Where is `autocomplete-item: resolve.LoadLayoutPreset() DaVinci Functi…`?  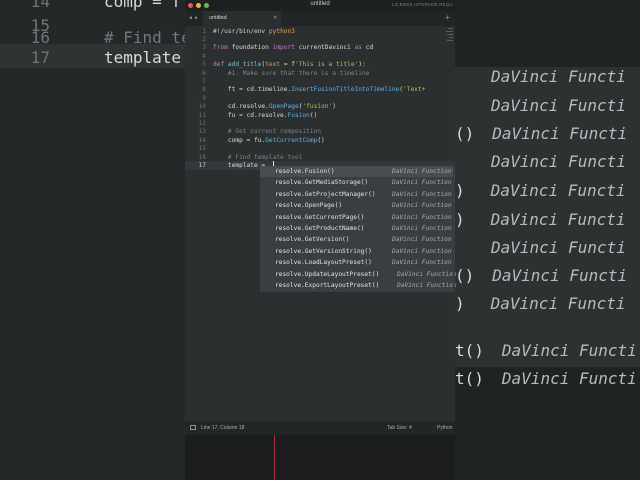 autocomplete-item: resolve.LoadLayoutPreset() DaVinci Functi… is located at coordinates (357, 262).